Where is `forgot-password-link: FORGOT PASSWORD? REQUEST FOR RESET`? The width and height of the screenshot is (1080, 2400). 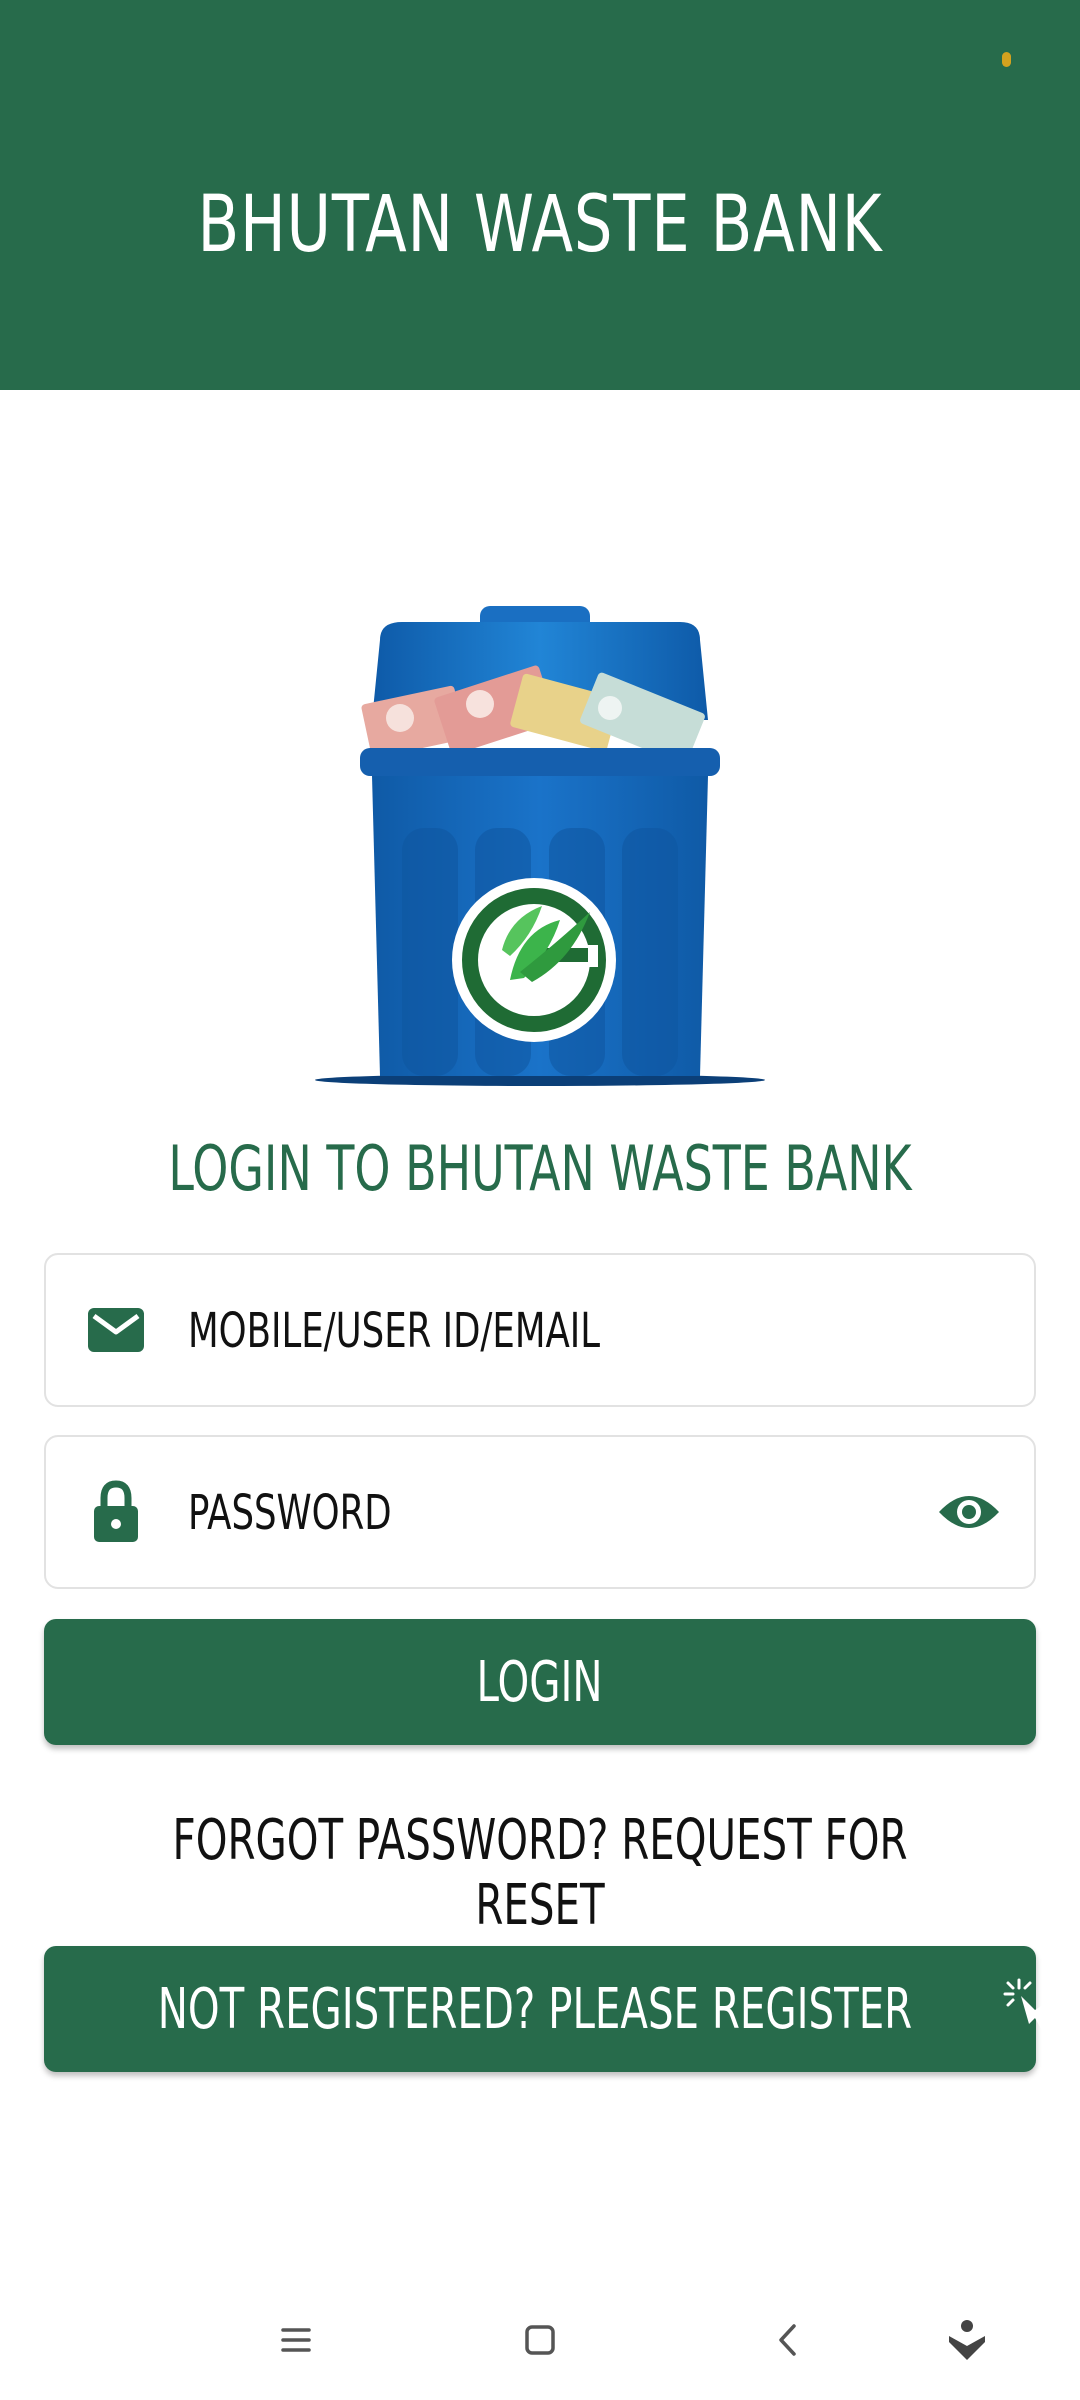 forgot-password-link: FORGOT PASSWORD? REQUEST FOR RESET is located at coordinates (540, 1873).